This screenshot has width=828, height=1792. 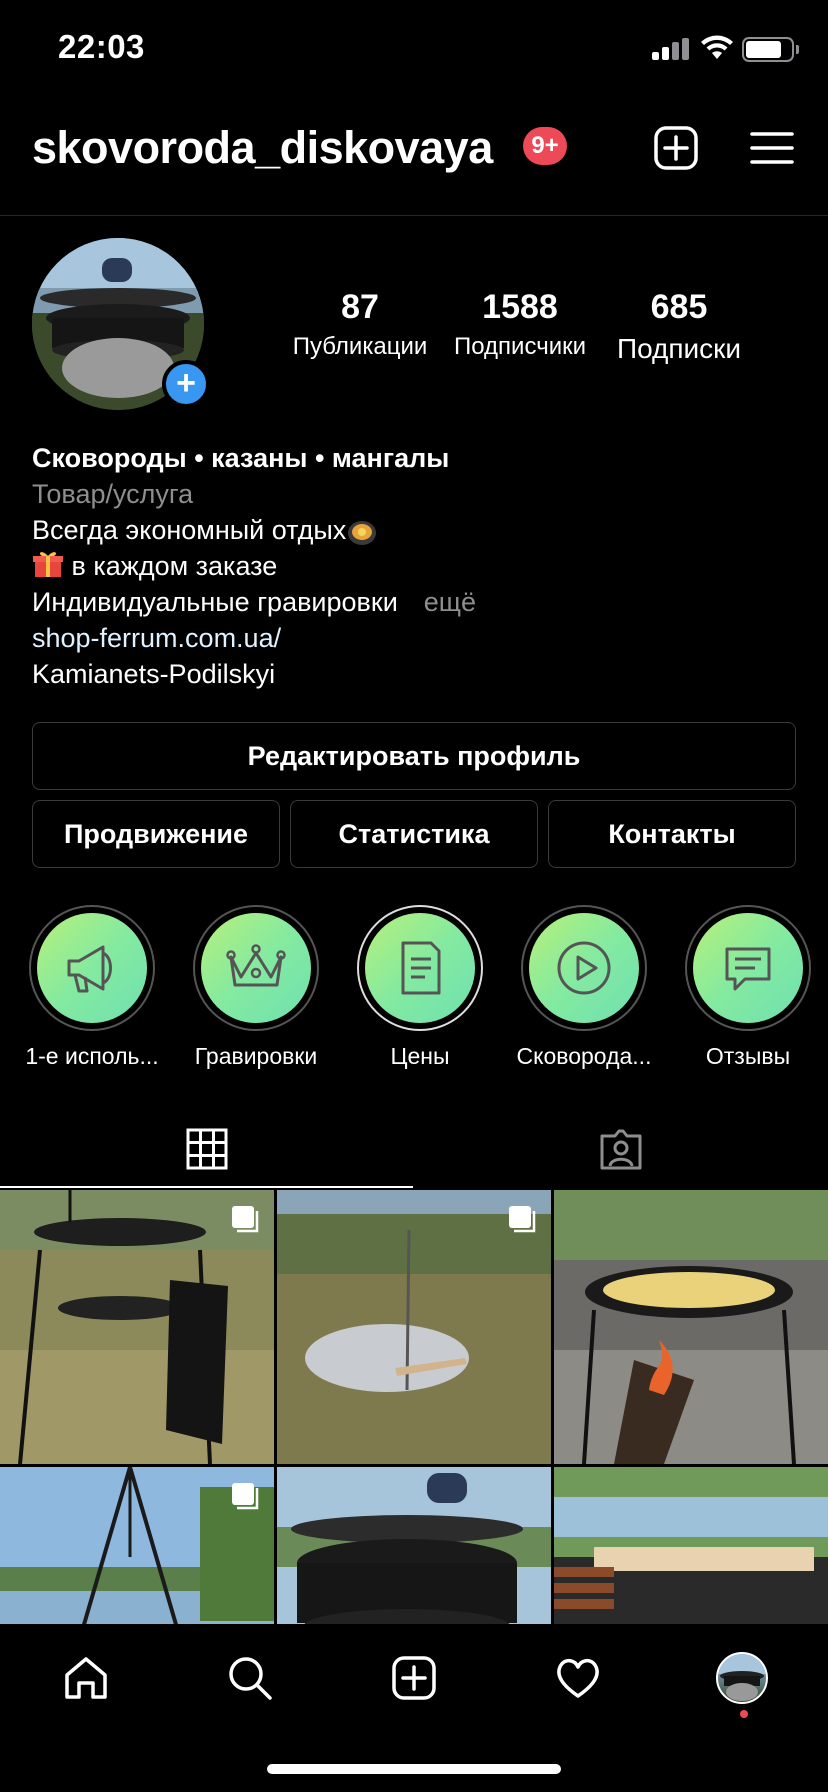 I want to click on grid-icon, so click(x=206, y=1149).